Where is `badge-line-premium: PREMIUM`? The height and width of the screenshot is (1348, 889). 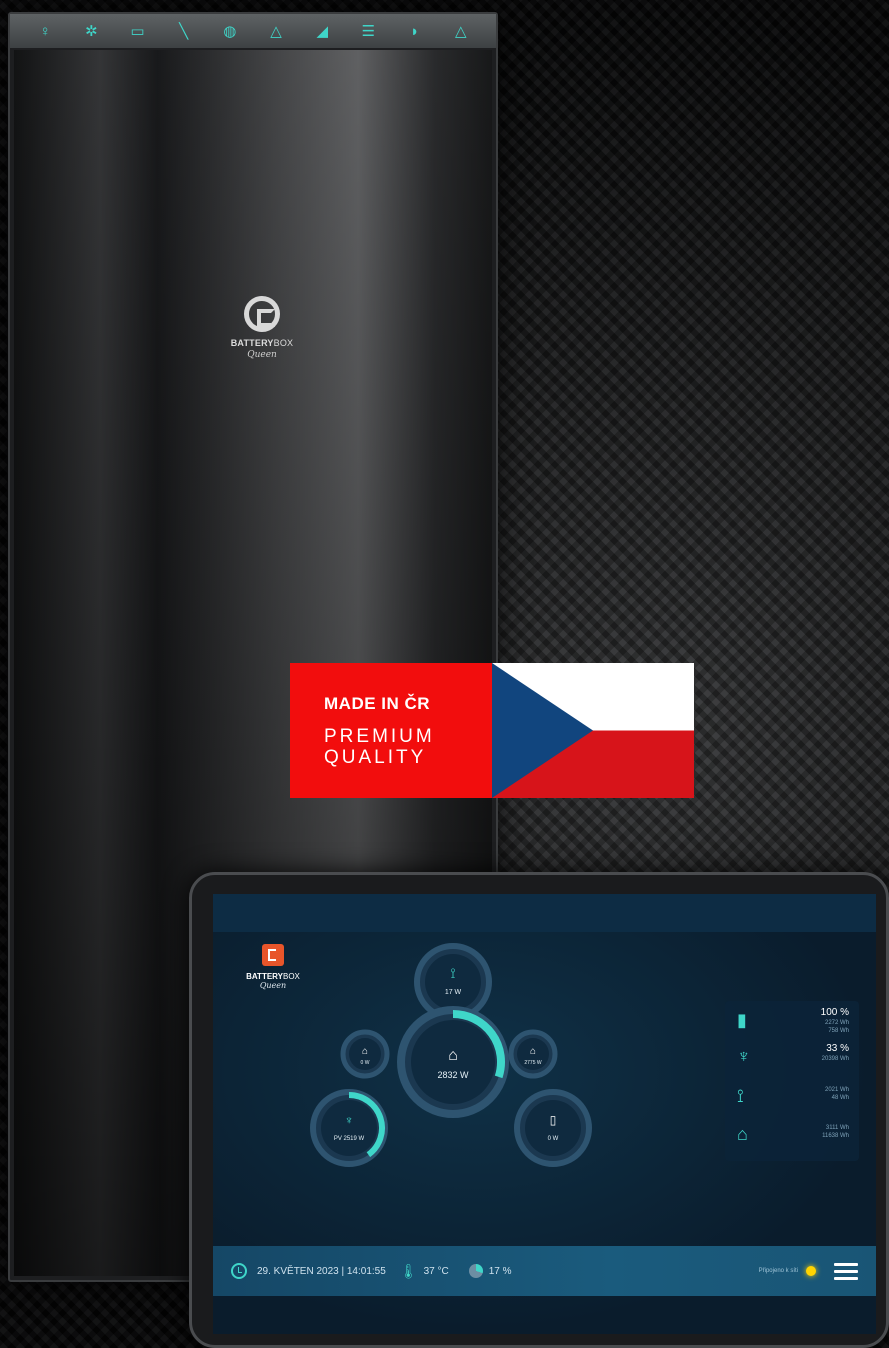 badge-line-premium: PREMIUM is located at coordinates (379, 736).